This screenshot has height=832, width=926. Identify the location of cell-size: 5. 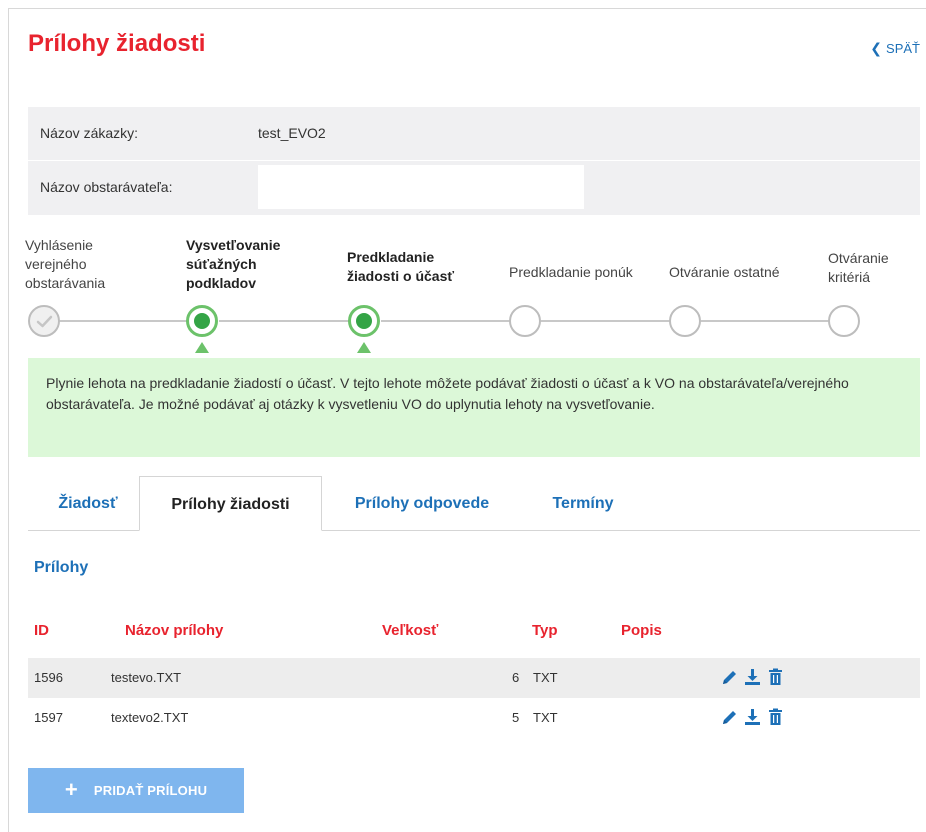
(516, 717).